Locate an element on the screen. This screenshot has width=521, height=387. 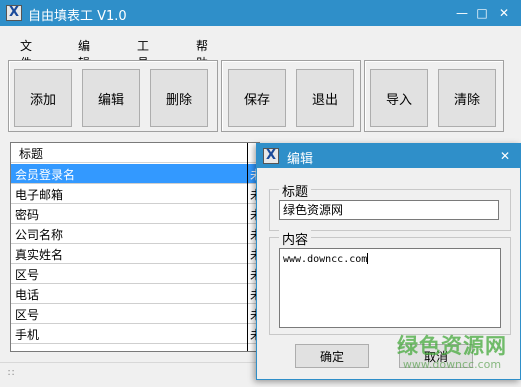
resize-grip-icon: ∷ is located at coordinates (11, 373).